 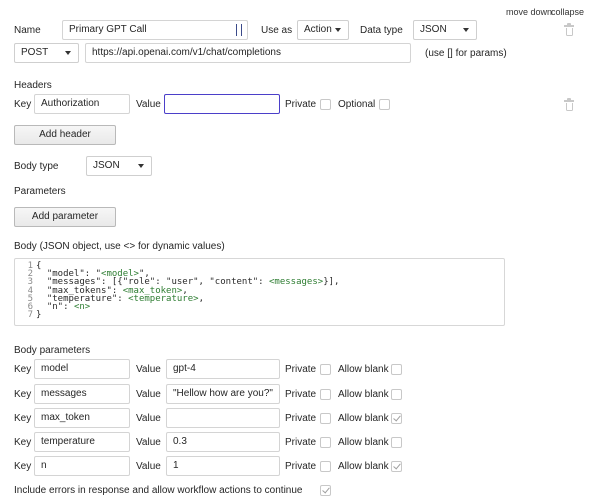 What do you see at coordinates (567, 12) in the screenshot?
I see `collapse-link: collapse` at bounding box center [567, 12].